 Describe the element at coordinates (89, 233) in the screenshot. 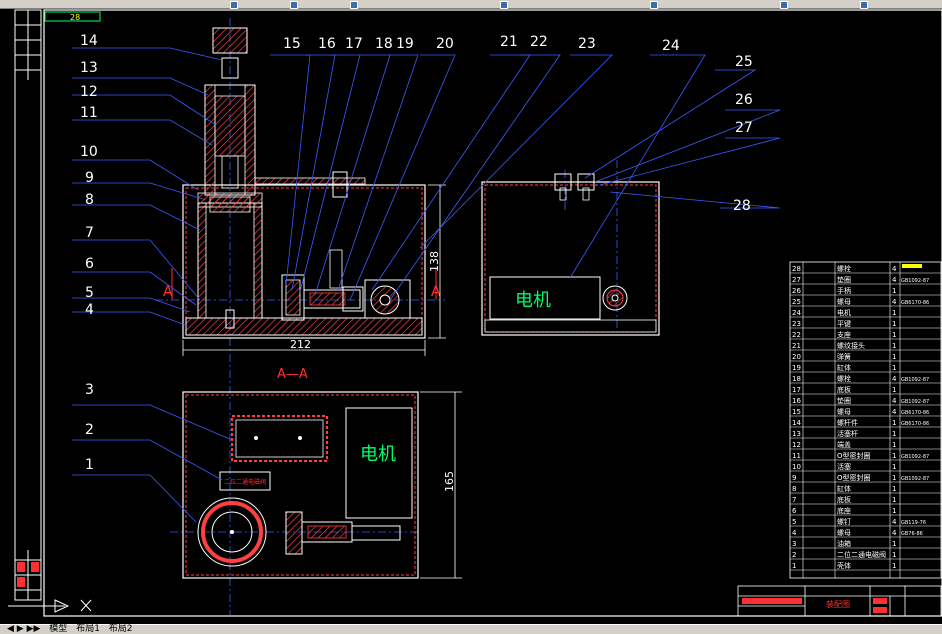

I see `part-number-7: 7` at that location.